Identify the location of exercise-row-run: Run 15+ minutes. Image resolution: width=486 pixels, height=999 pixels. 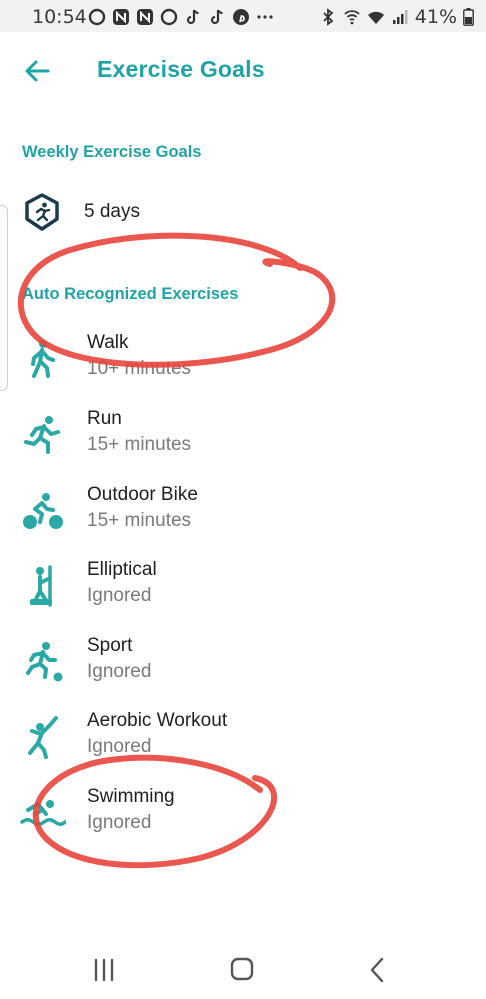
(243, 437).